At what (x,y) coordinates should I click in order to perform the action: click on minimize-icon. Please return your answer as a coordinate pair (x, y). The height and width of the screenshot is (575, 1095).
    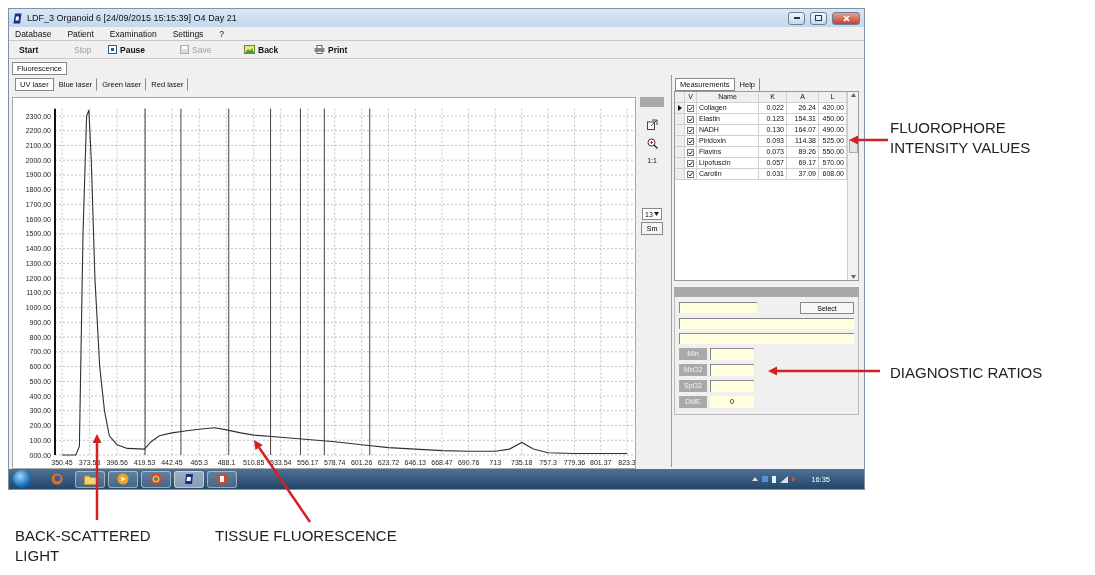
    Looking at the image, I should click on (796, 18).